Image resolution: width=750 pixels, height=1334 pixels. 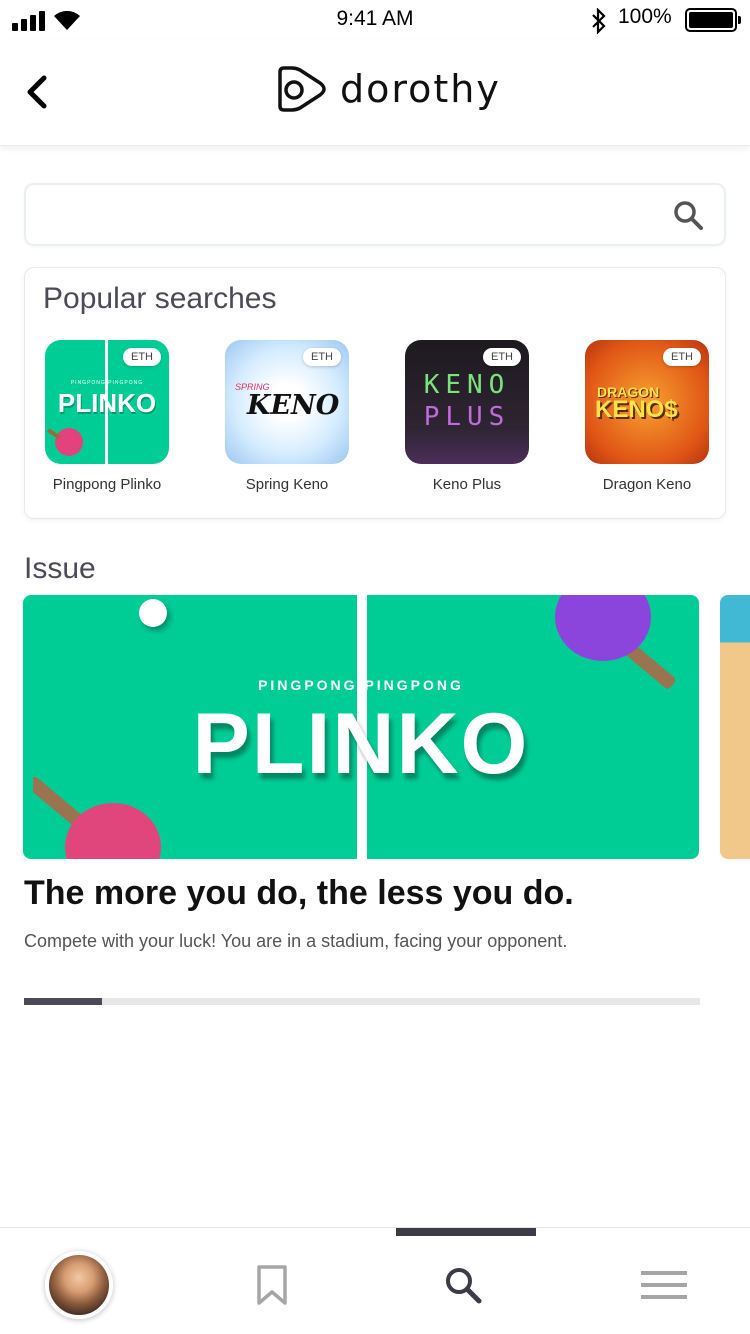 I want to click on game-thumbnail: PINGPONG PINGPONG PLINKO ETH, so click(x=107, y=402).